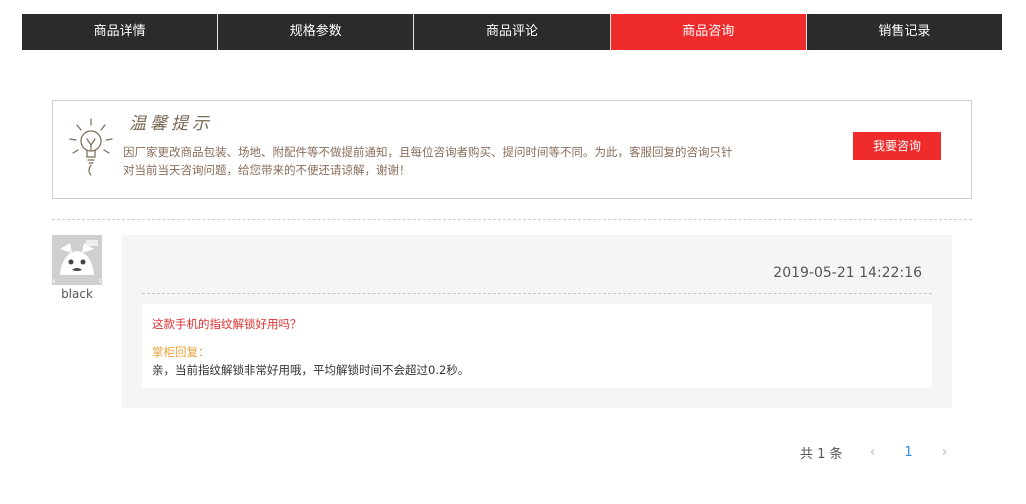  I want to click on tab-product-details: 商品详情, so click(120, 32).